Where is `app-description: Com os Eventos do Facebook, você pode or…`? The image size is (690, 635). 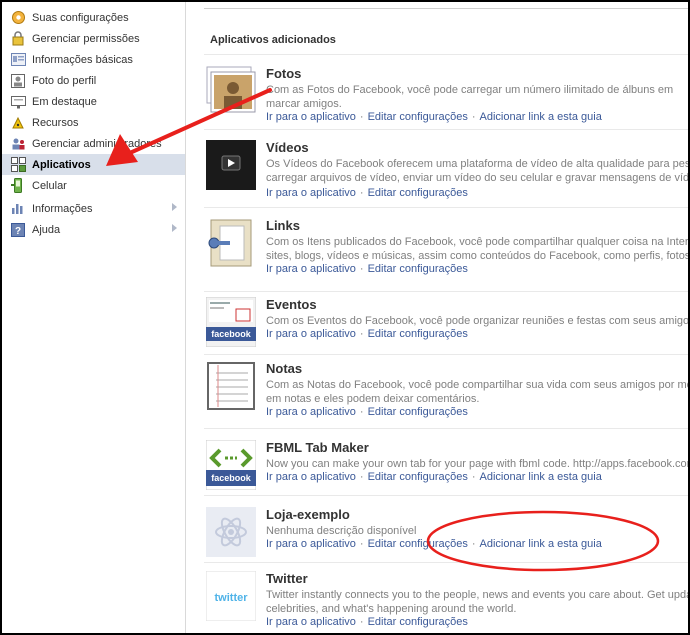 app-description: Com os Eventos do Facebook, você pode or… is located at coordinates (478, 321).